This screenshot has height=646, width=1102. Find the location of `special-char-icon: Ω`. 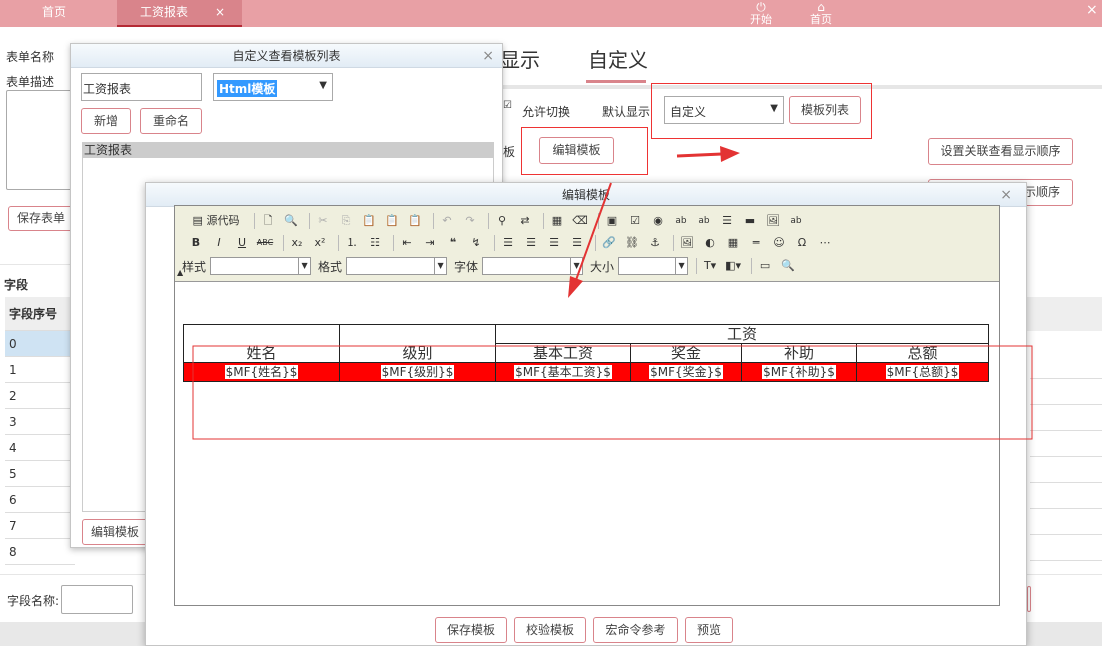

special-char-icon: Ω is located at coordinates (802, 243).